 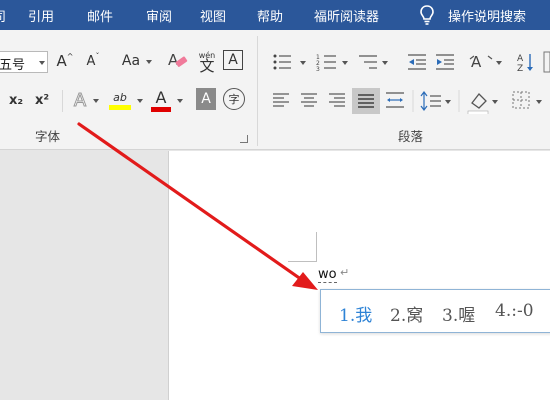 What do you see at coordinates (407, 101) in the screenshot?
I see `paragraph-row2-icons` at bounding box center [407, 101].